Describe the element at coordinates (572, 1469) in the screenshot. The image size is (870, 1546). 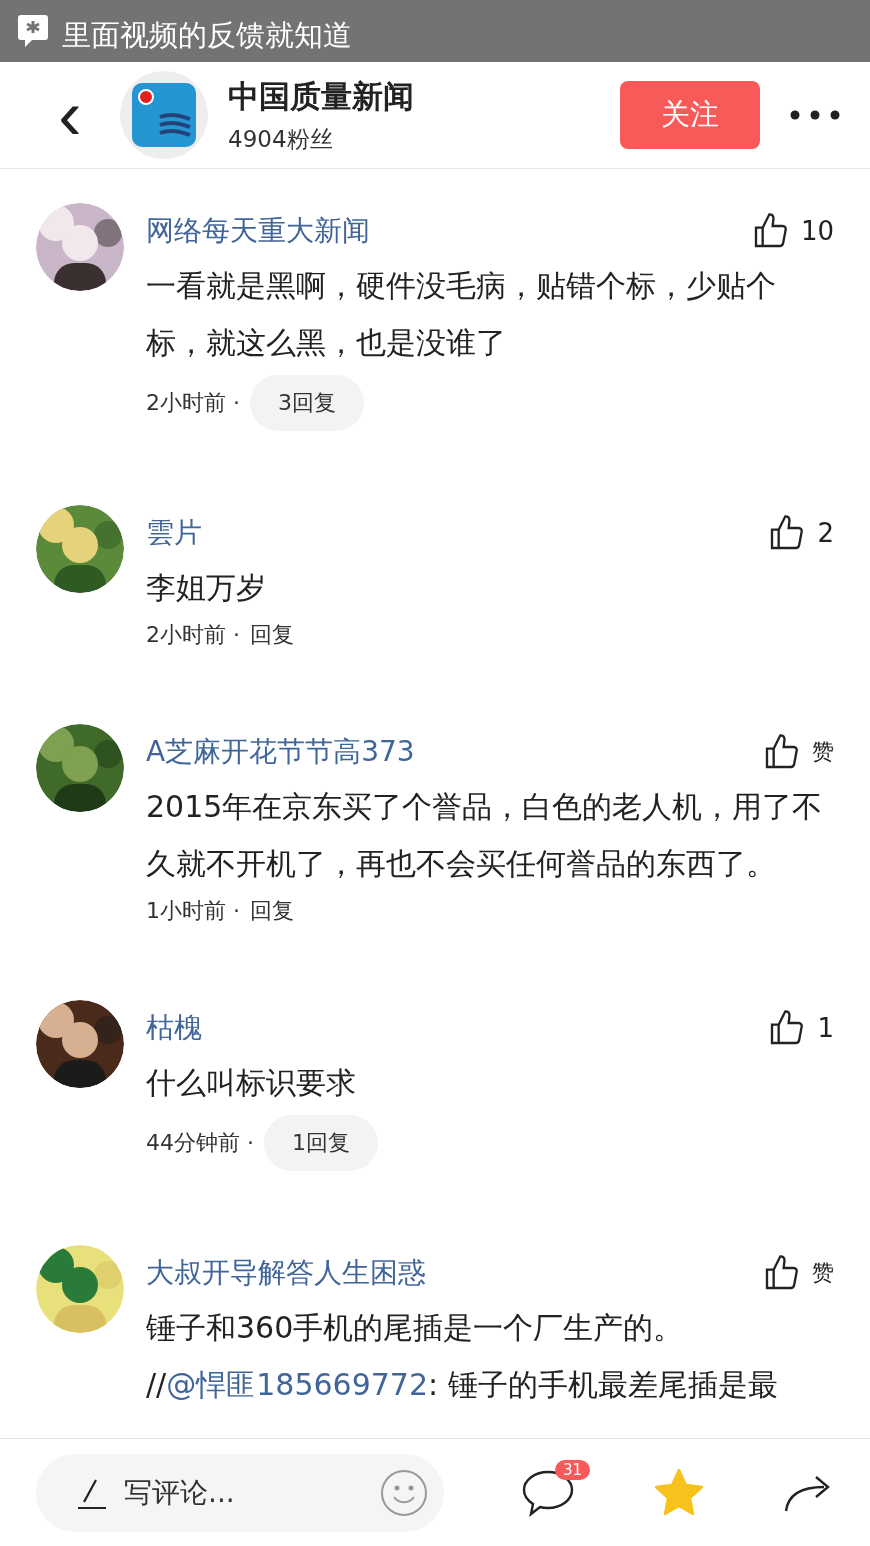
I see `comment-count-badge: 31` at that location.